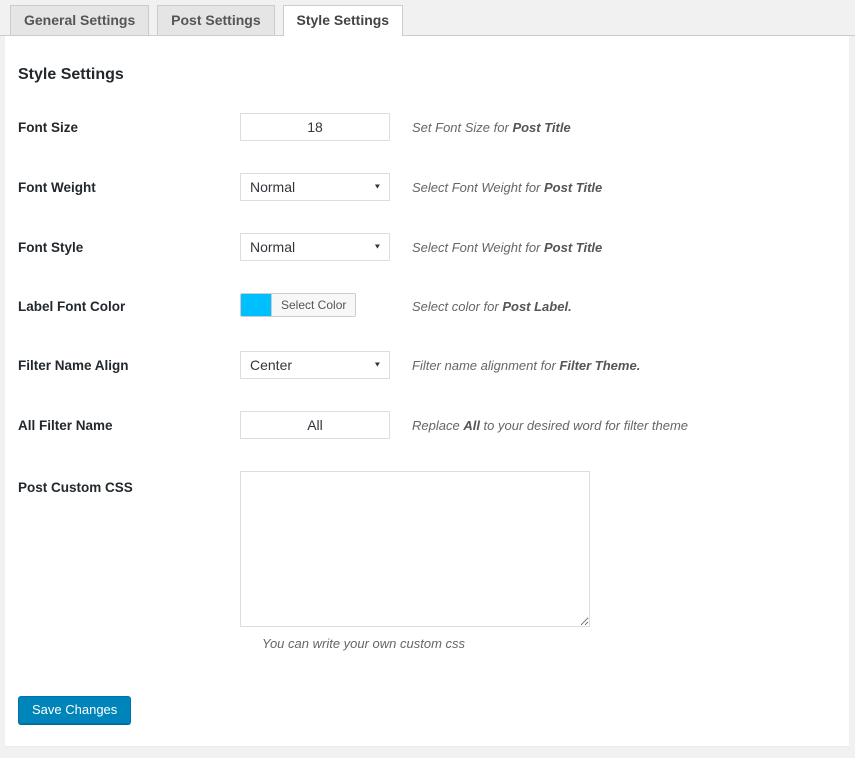  I want to click on desc-text: to your desired word for filter theme, so click(584, 425).